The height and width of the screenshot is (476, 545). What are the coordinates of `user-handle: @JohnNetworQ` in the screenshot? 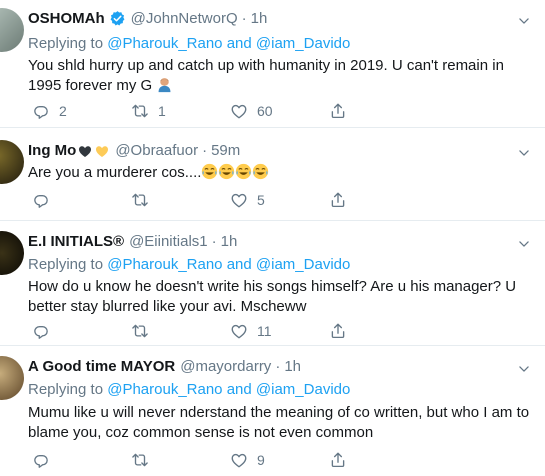 It's located at (184, 18).